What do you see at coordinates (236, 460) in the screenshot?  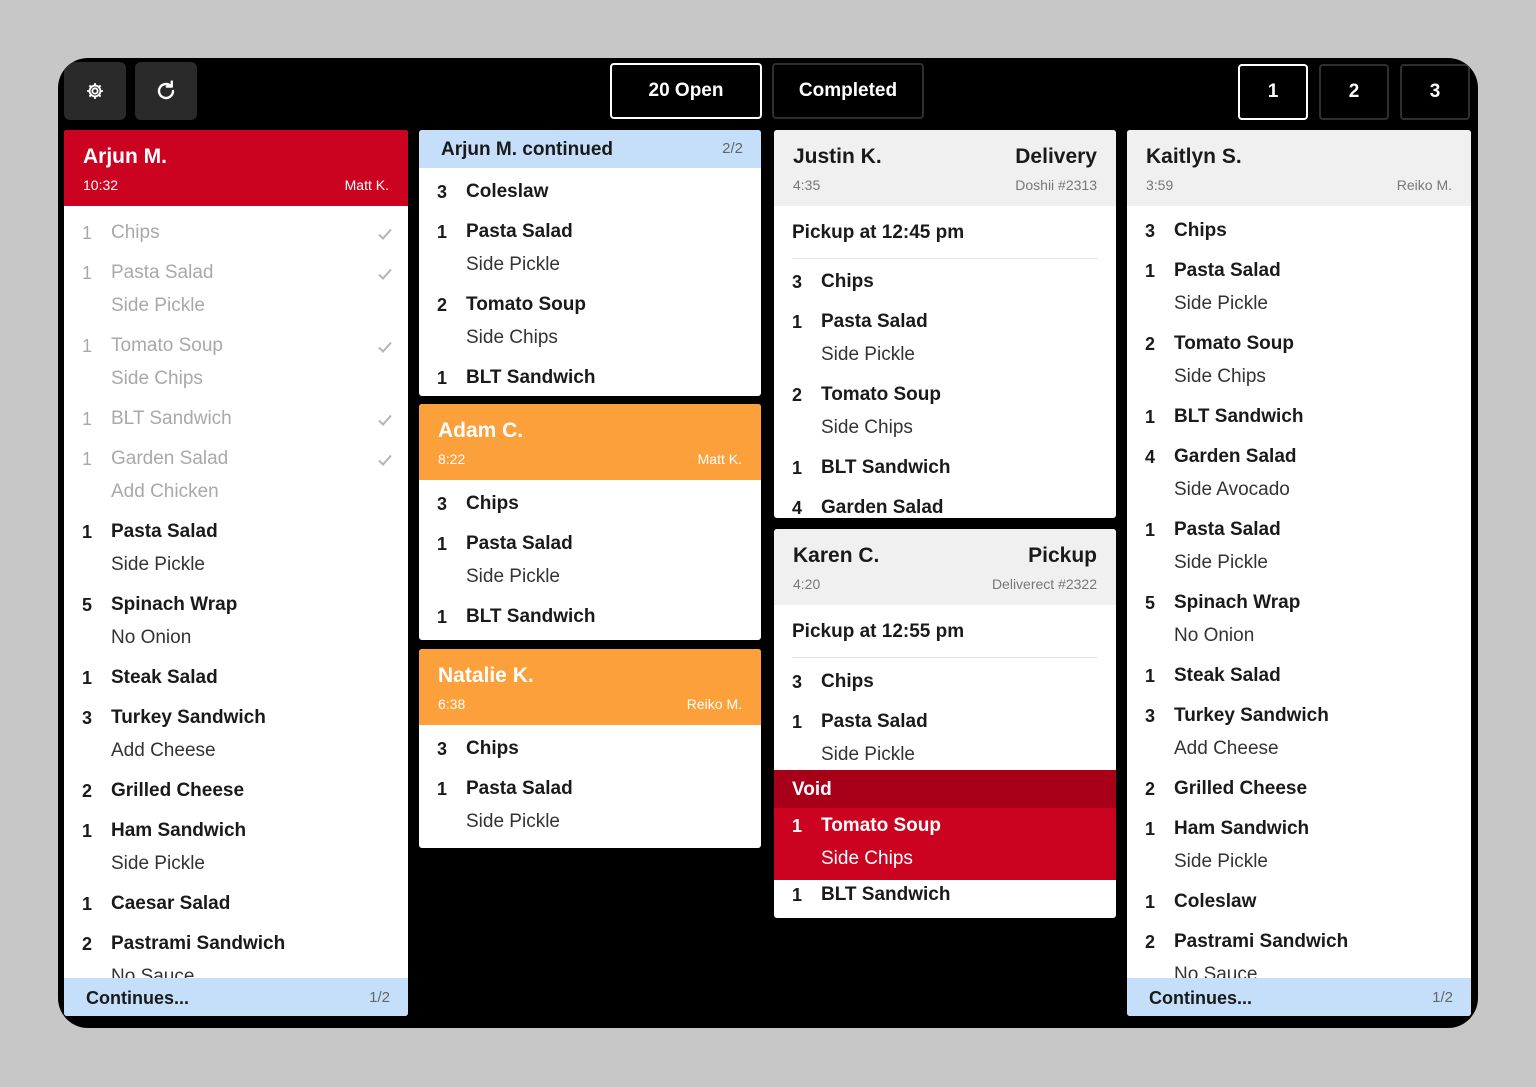 I see `order-item-row: 1 Garden Salad` at bounding box center [236, 460].